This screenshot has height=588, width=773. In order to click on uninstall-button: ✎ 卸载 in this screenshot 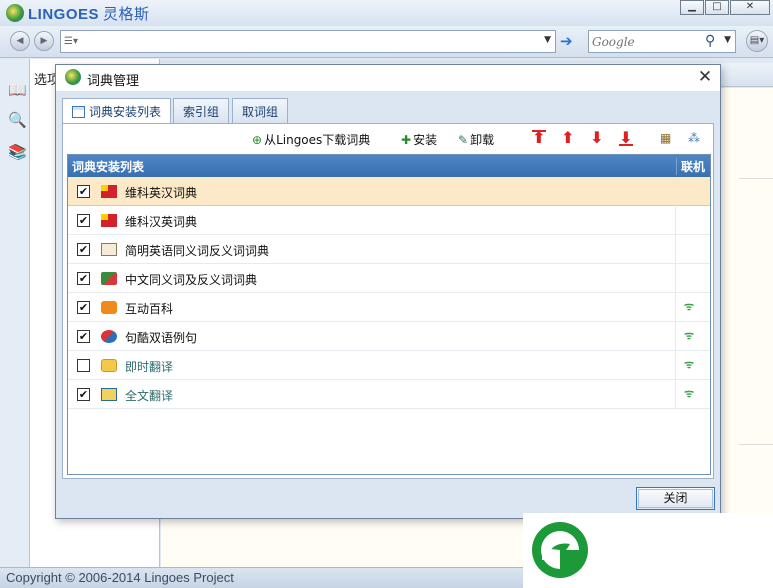, I will do `click(476, 139)`.